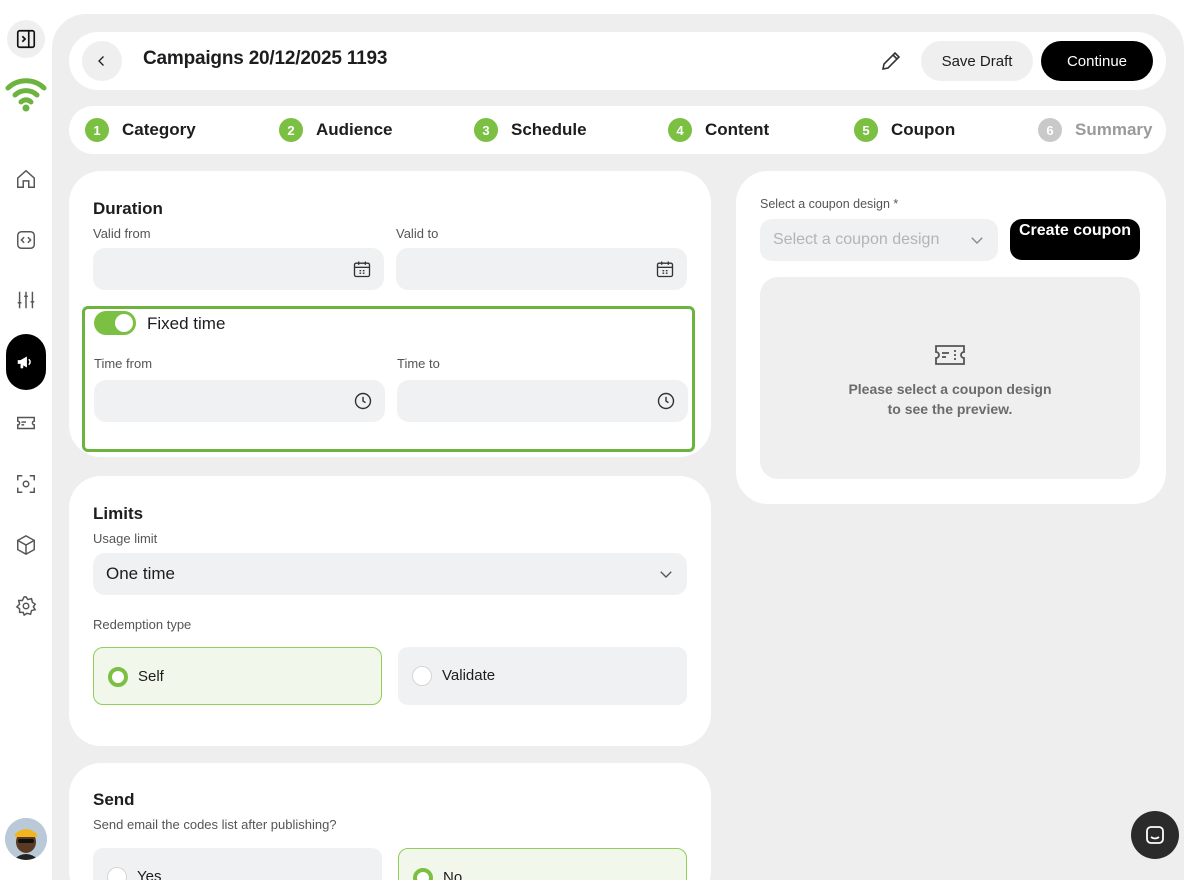  I want to click on valid-to-label: Valid to, so click(417, 233).